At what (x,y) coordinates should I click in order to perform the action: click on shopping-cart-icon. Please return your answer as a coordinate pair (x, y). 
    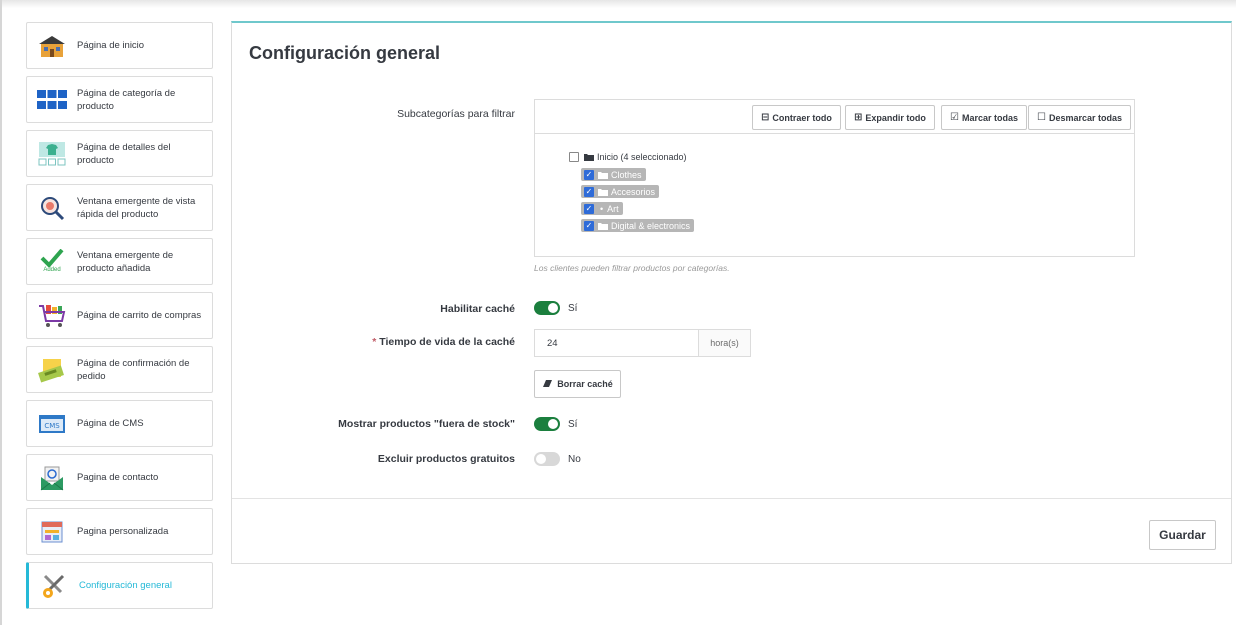
    Looking at the image, I should click on (52, 316).